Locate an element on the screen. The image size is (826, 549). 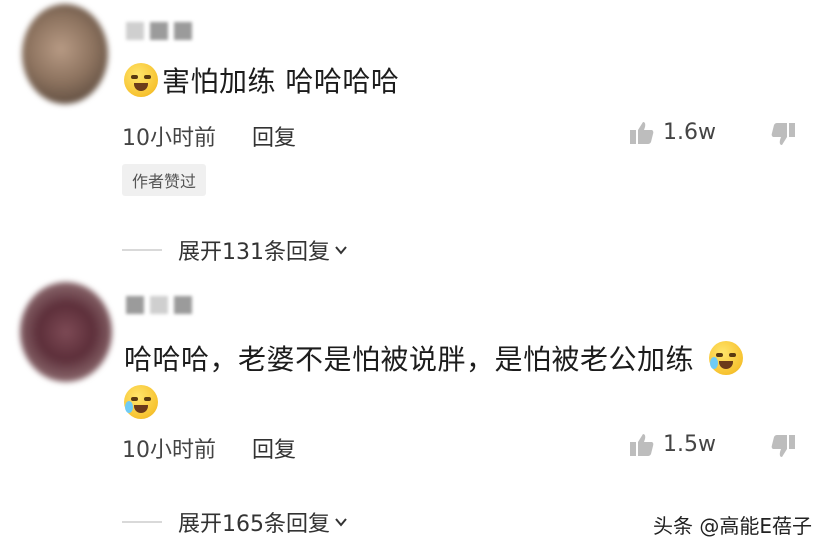
expand-replies-button: 展开165条回复 is located at coordinates (235, 522).